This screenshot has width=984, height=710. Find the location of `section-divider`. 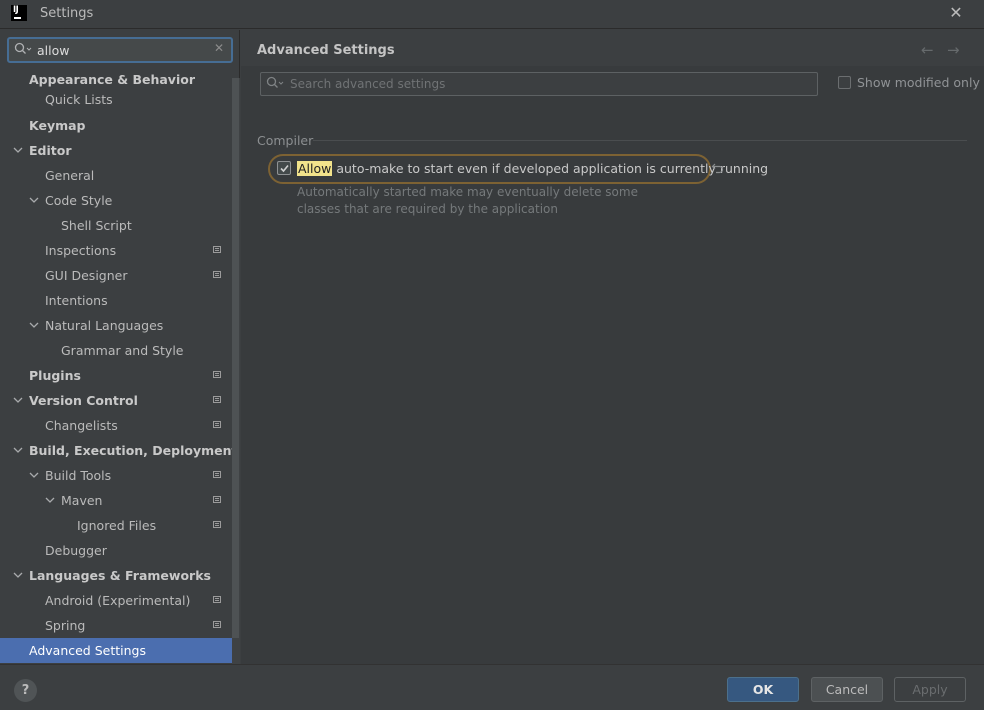

section-divider is located at coordinates (640, 140).